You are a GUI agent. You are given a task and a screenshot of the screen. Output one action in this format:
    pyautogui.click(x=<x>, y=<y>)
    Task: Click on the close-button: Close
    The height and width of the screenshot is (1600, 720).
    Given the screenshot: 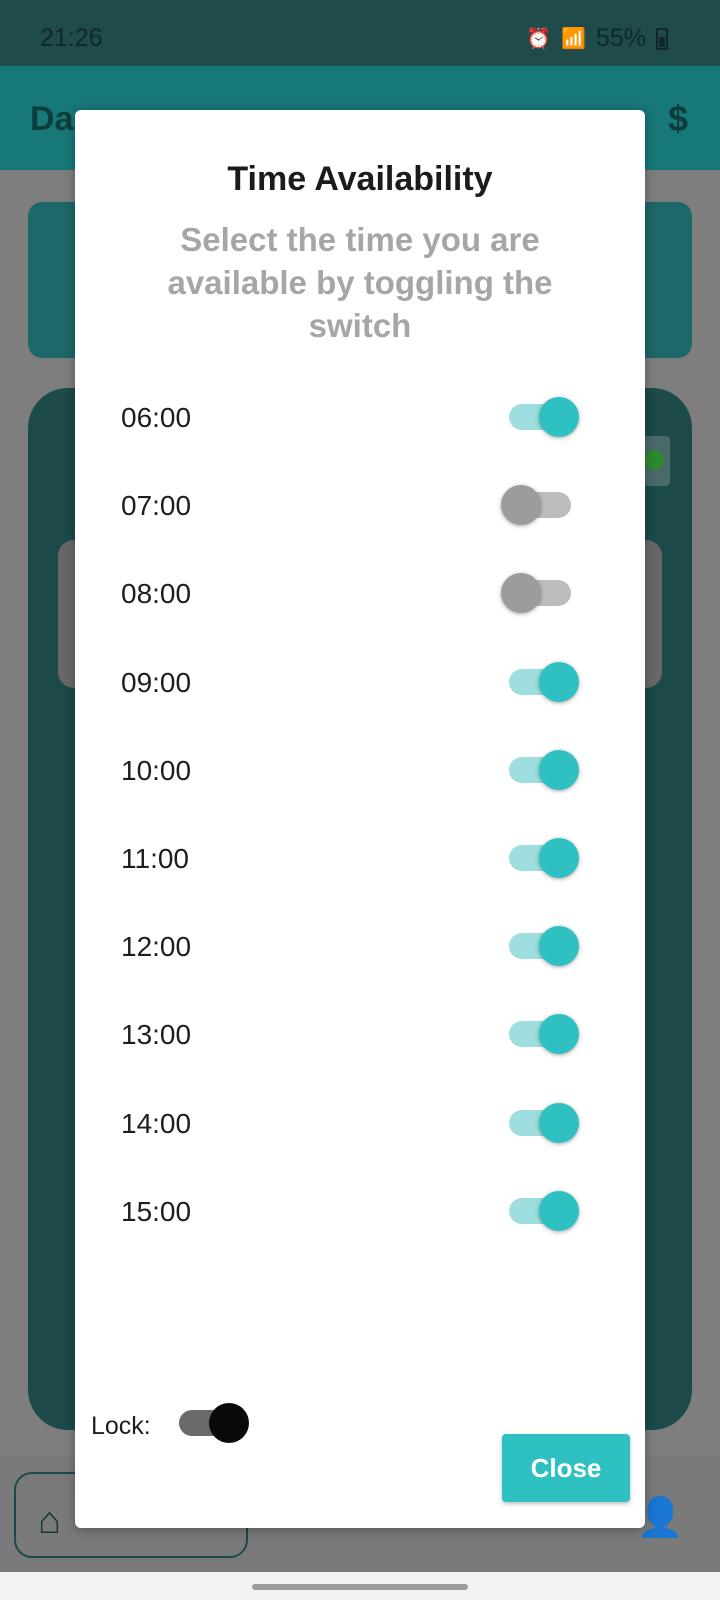 What is the action you would take?
    pyautogui.click(x=566, y=1468)
    